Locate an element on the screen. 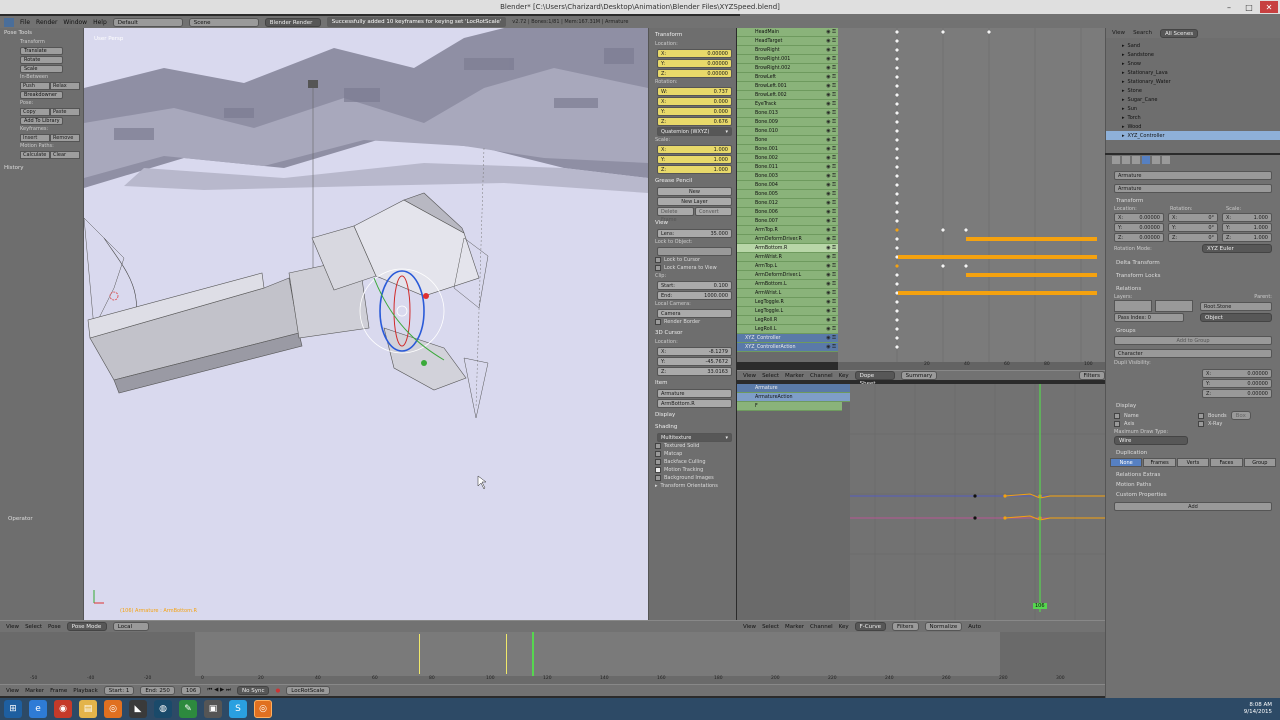 Image resolution: width=1280 pixels, height=720 pixels. props-loc-y-field: Y: 0.00000 is located at coordinates (1139, 227).